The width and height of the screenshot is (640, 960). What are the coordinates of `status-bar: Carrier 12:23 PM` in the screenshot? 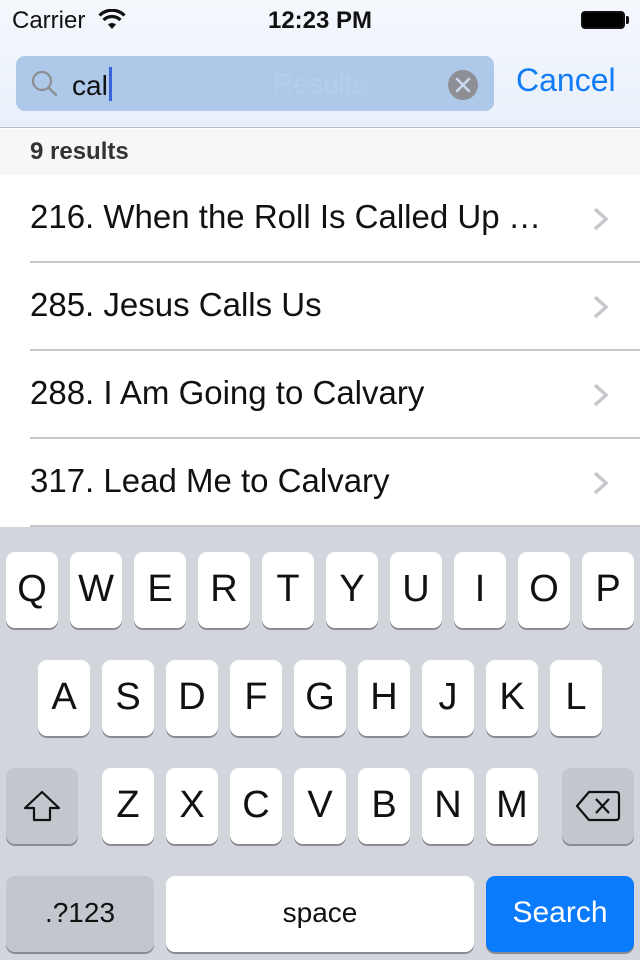 It's located at (320, 20).